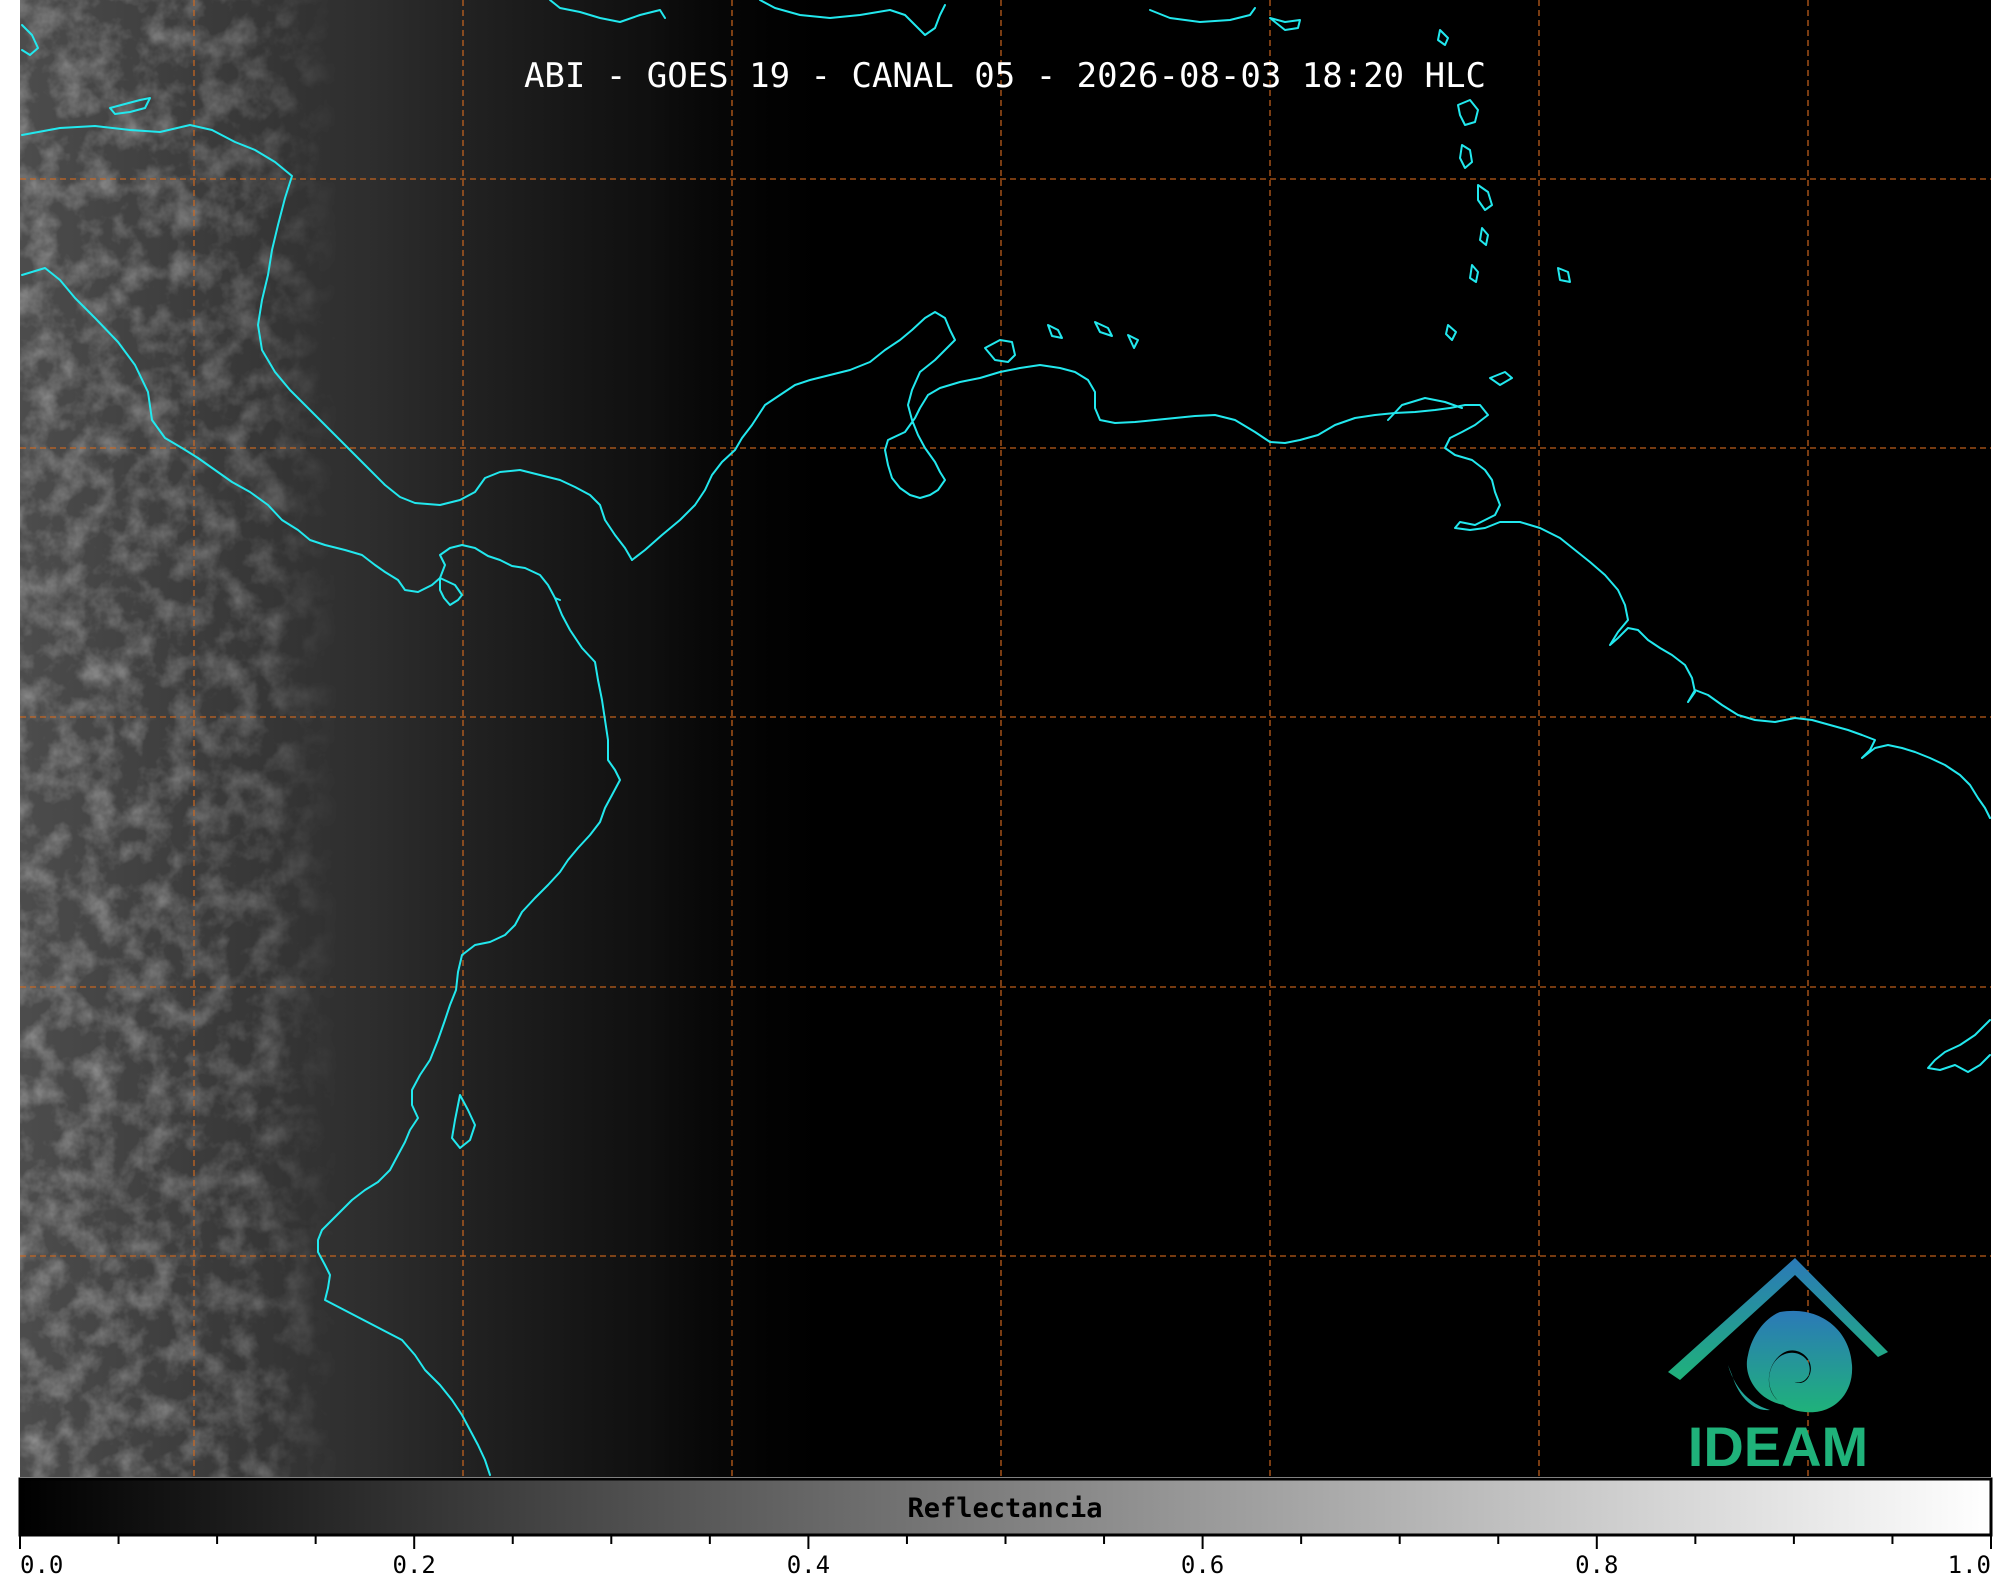 Image resolution: width=2011 pixels, height=1577 pixels. What do you see at coordinates (1004, 1508) in the screenshot?
I see `colorbar-label: Reflectancia` at bounding box center [1004, 1508].